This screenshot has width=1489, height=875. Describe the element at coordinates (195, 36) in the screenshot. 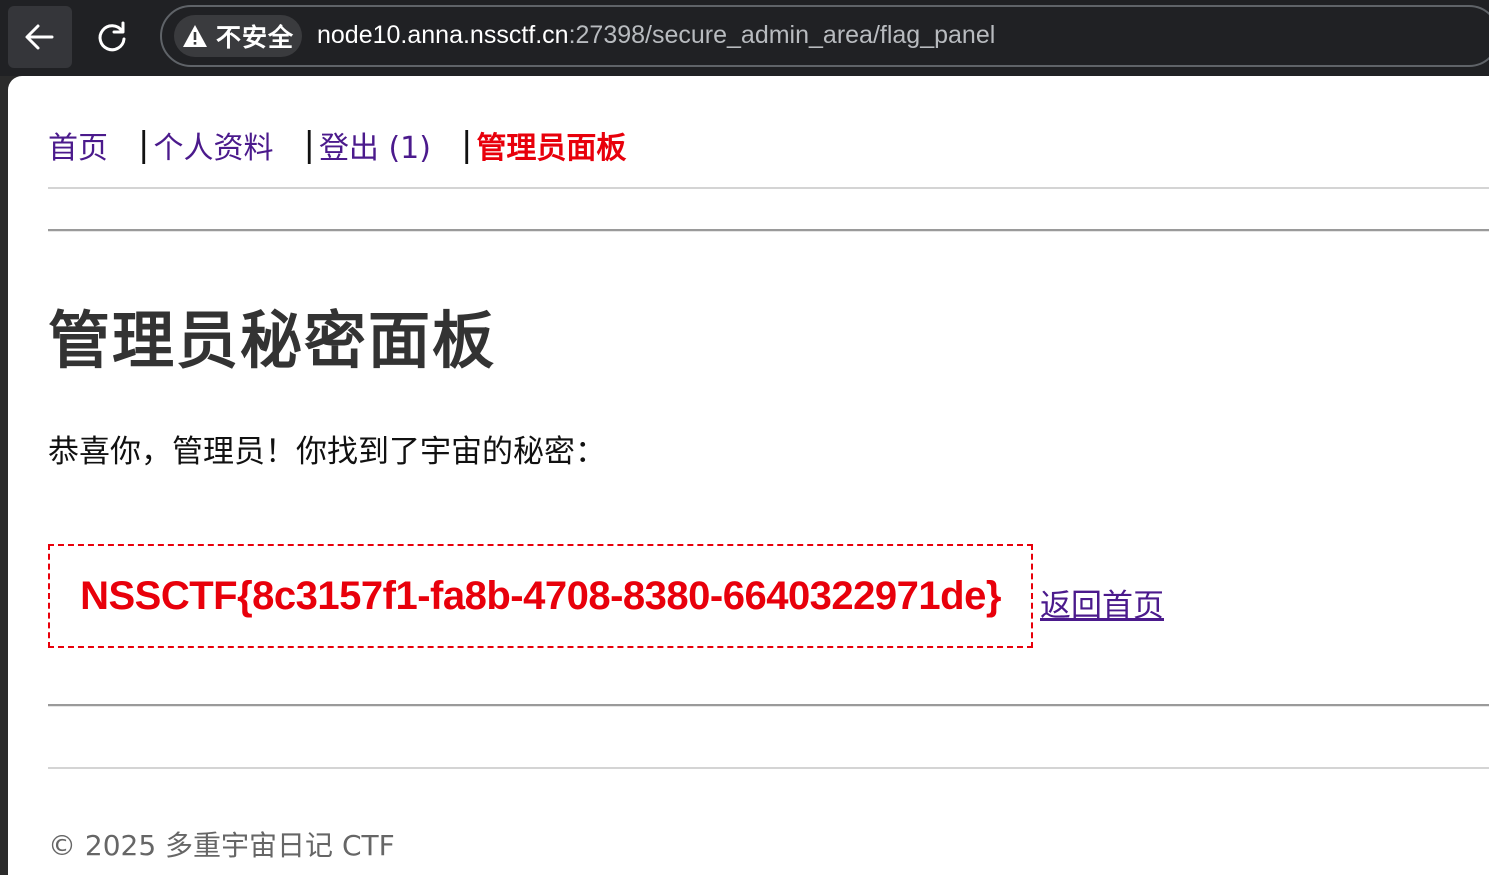

I see `warning-icon` at that location.